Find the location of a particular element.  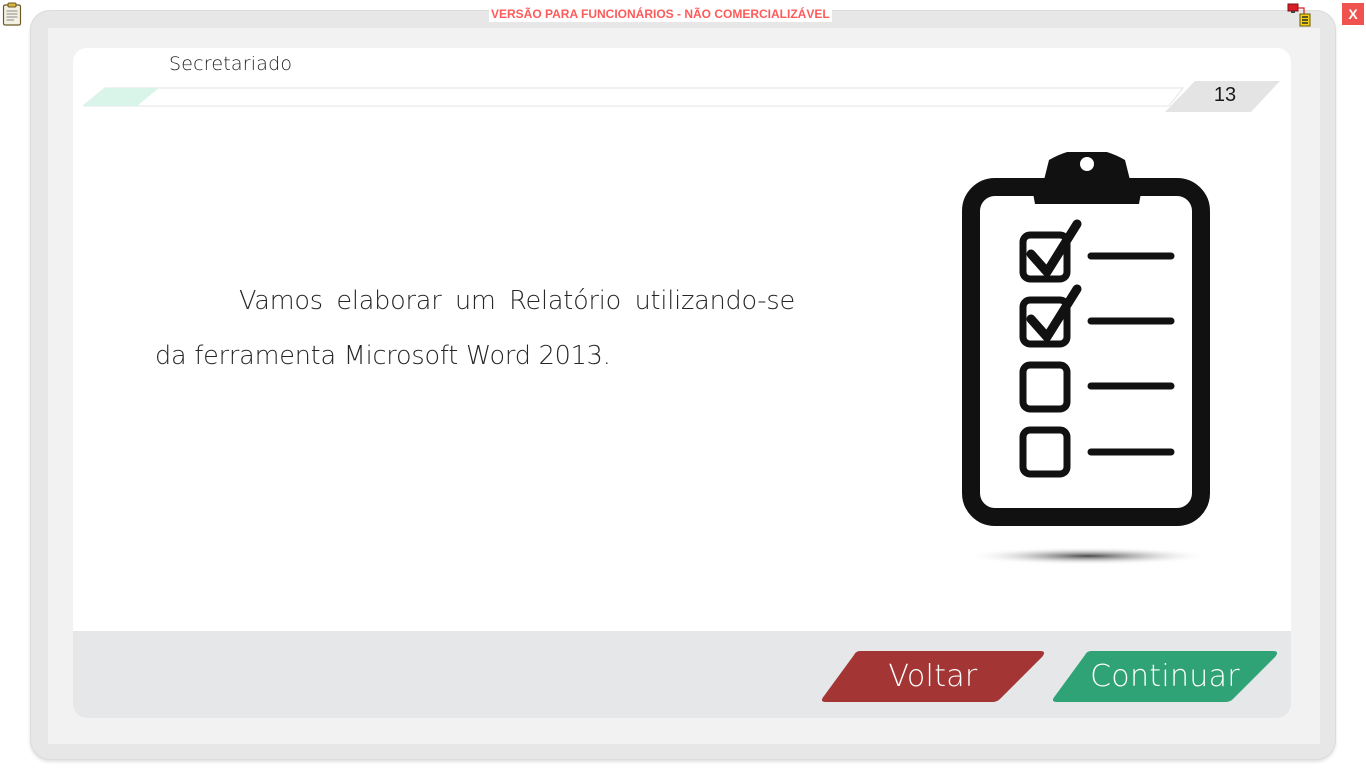

continue-button: Continuar is located at coordinates (1165, 676).